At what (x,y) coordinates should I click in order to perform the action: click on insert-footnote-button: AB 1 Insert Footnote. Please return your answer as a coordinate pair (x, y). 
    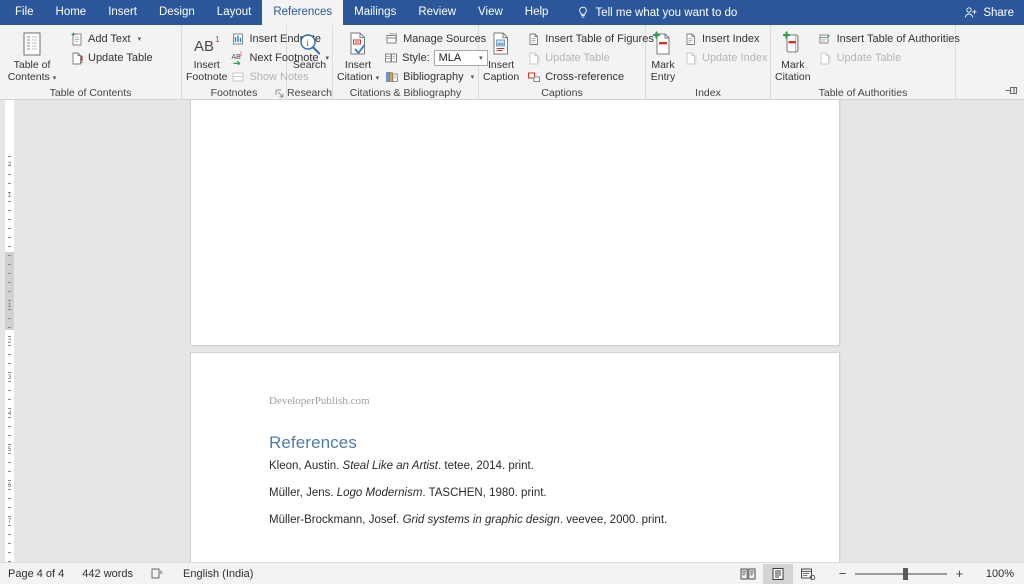
    Looking at the image, I should click on (206, 55).